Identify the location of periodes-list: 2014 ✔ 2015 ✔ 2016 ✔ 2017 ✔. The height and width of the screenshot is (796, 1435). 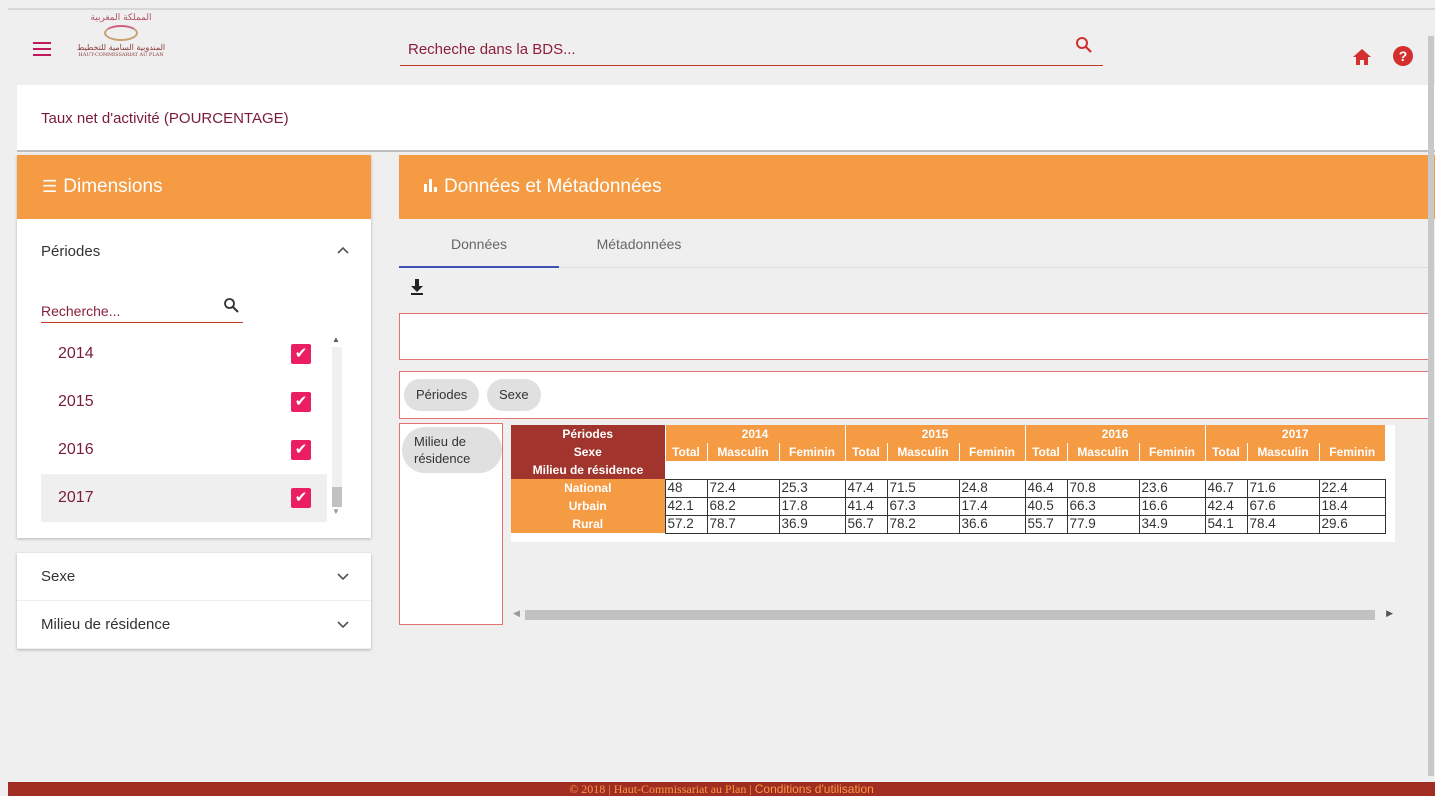
(184, 426).